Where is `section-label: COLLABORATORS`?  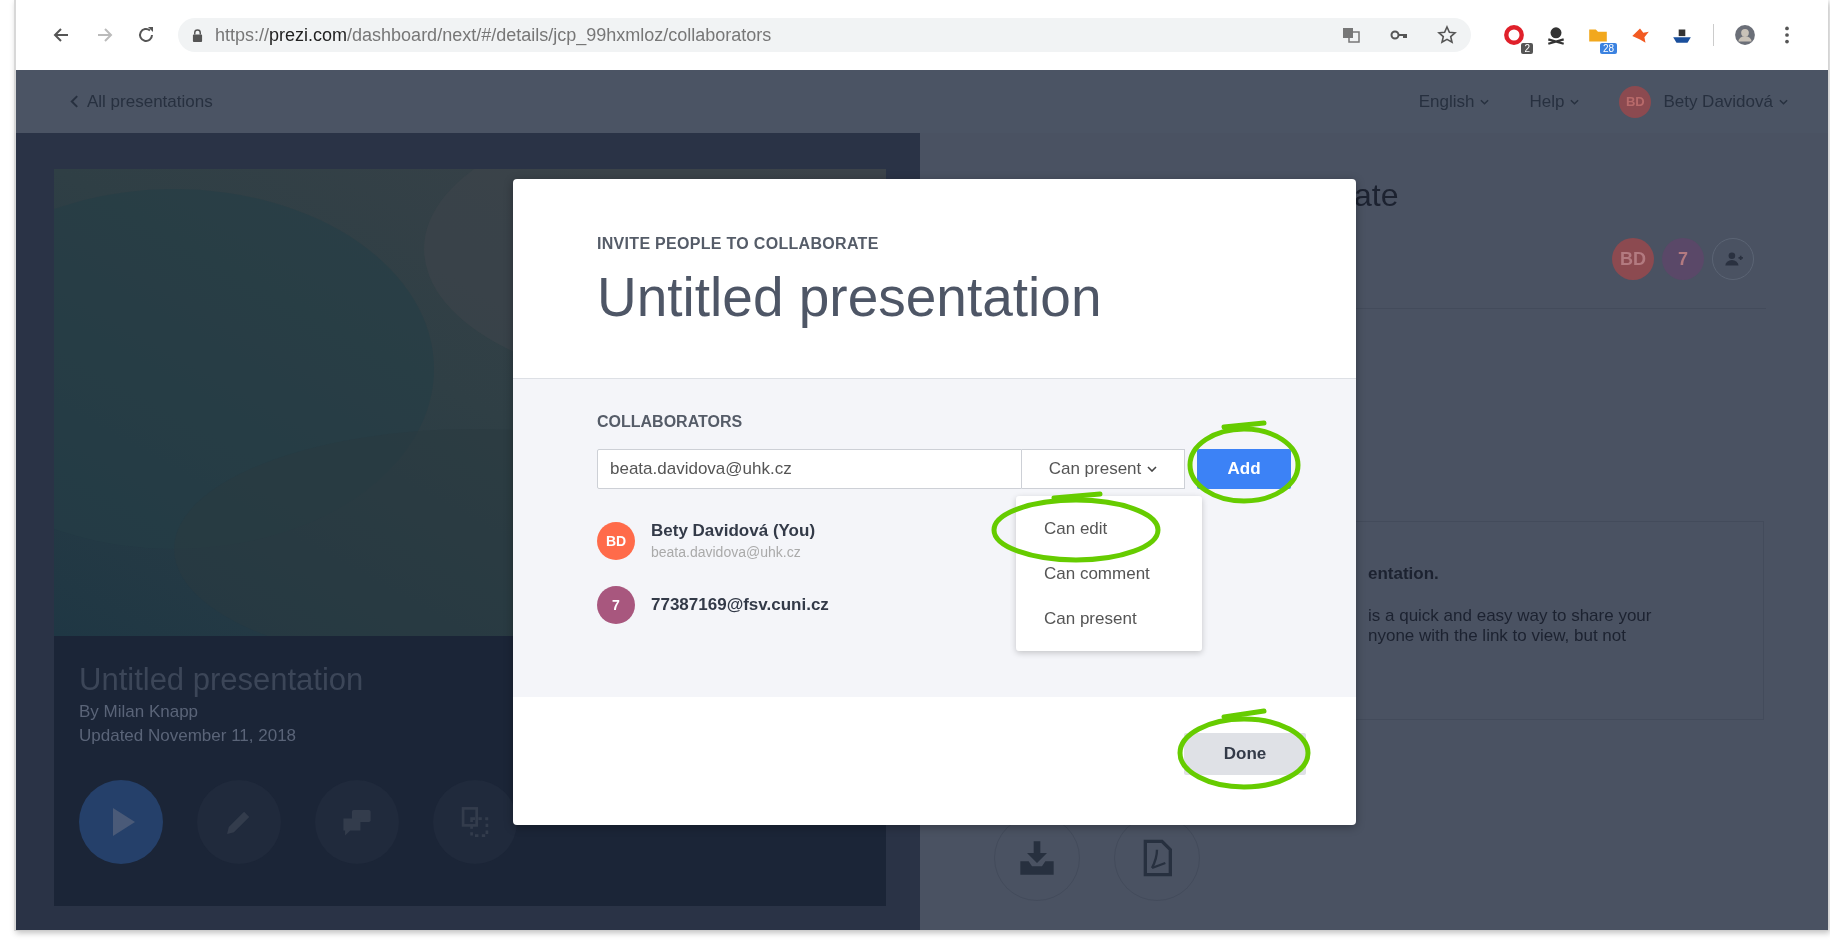 section-label: COLLABORATORS is located at coordinates (670, 422).